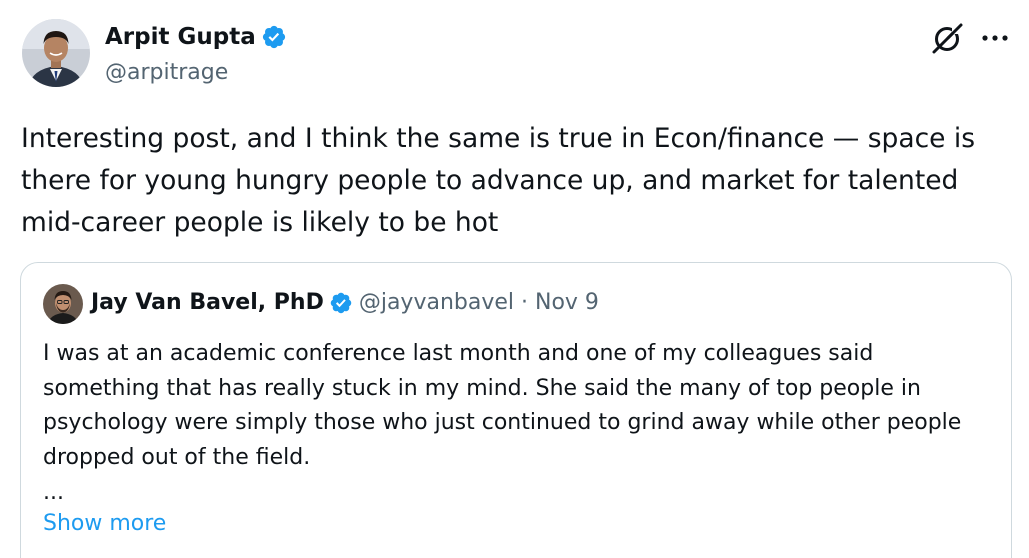 This screenshot has height=558, width=1029. I want to click on show-more-link: Show more, so click(104, 523).